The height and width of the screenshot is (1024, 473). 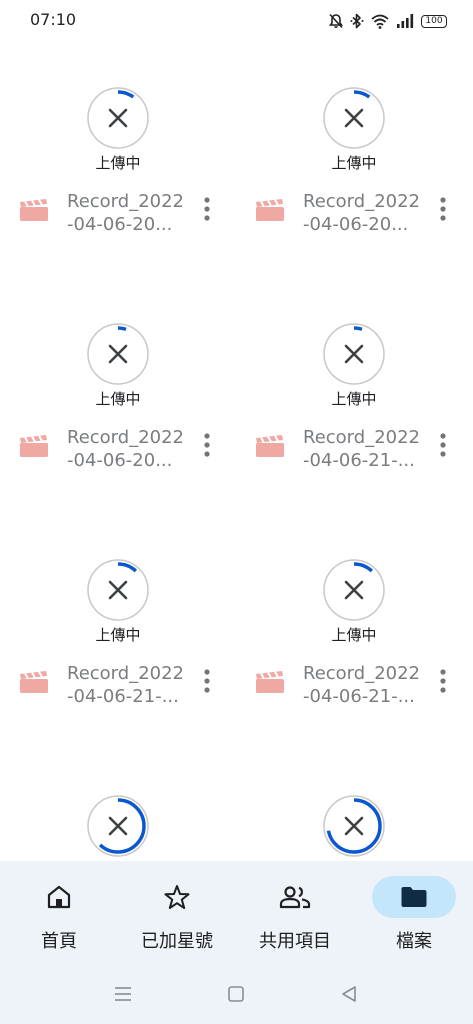 What do you see at coordinates (414, 941) in the screenshot?
I see `nav-files-label: 檔案` at bounding box center [414, 941].